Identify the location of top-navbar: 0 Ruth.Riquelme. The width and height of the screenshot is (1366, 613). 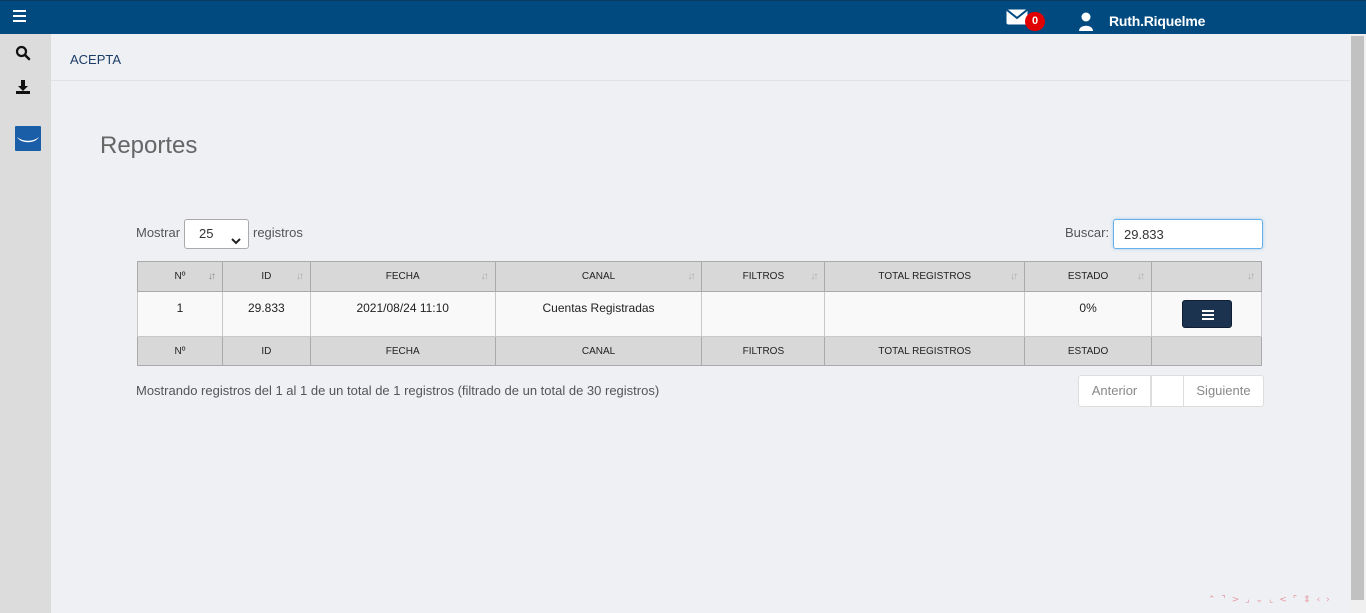
(683, 17).